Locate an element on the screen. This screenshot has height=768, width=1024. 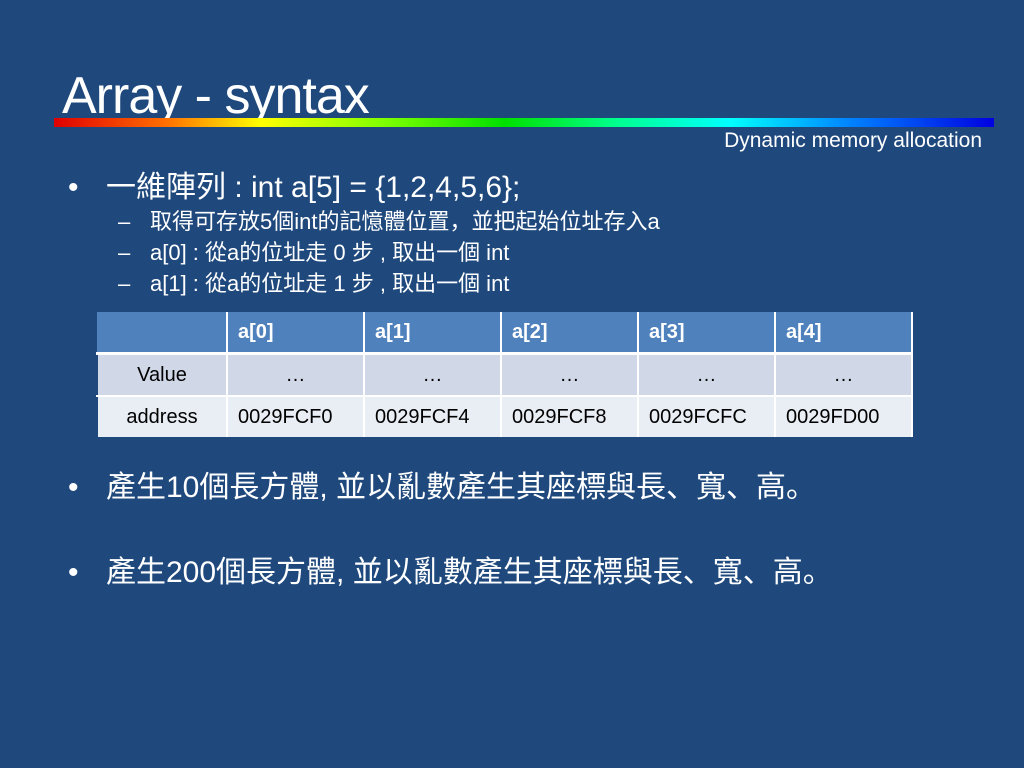
subitem-3: – a[1] : 從a的位址走 1 步 , 取出一個 int is located at coordinates (313, 284).